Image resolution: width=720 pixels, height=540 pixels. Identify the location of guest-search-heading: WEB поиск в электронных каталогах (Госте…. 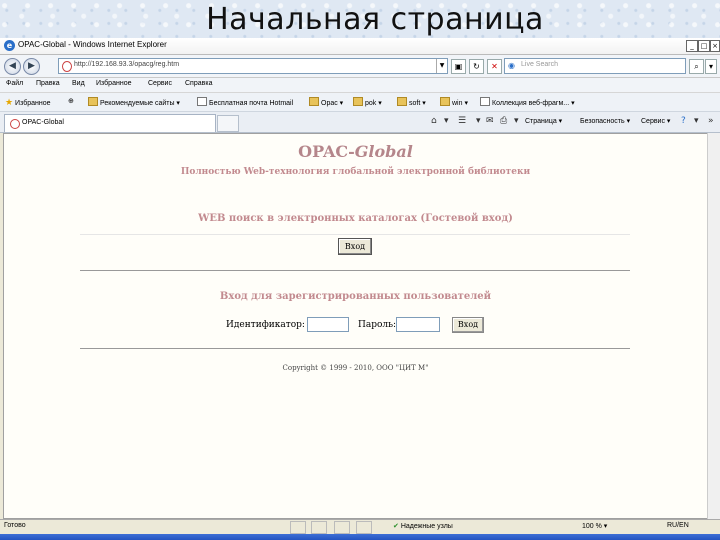
(355, 218).